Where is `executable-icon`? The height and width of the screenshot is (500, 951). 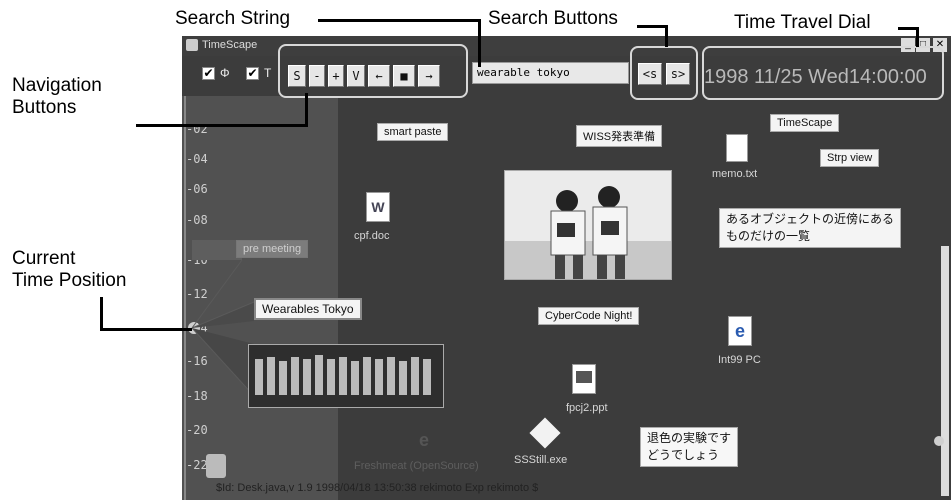 executable-icon is located at coordinates (545, 433).